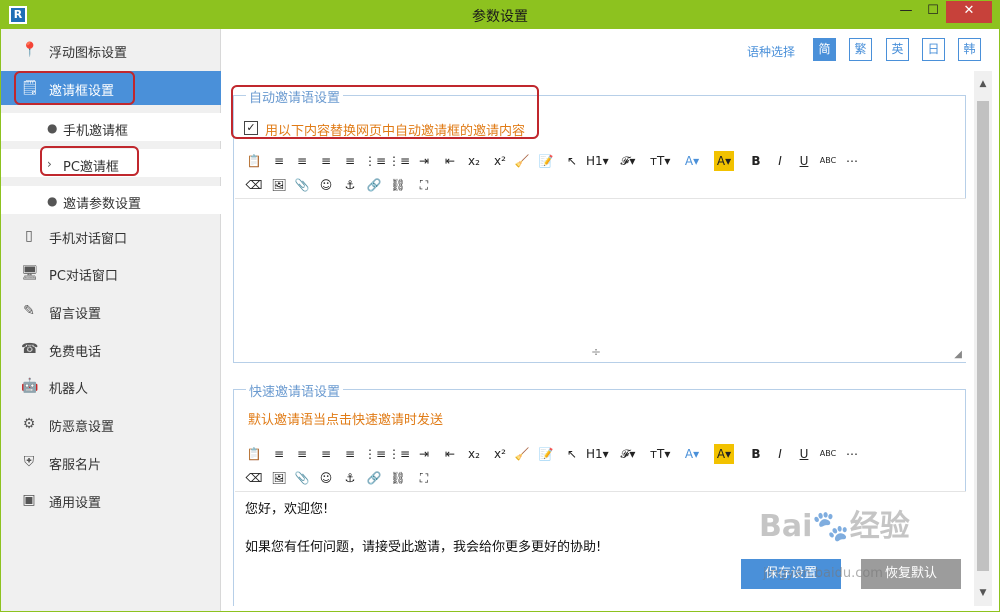  What do you see at coordinates (906, 12) in the screenshot?
I see `minimize-button: —` at bounding box center [906, 12].